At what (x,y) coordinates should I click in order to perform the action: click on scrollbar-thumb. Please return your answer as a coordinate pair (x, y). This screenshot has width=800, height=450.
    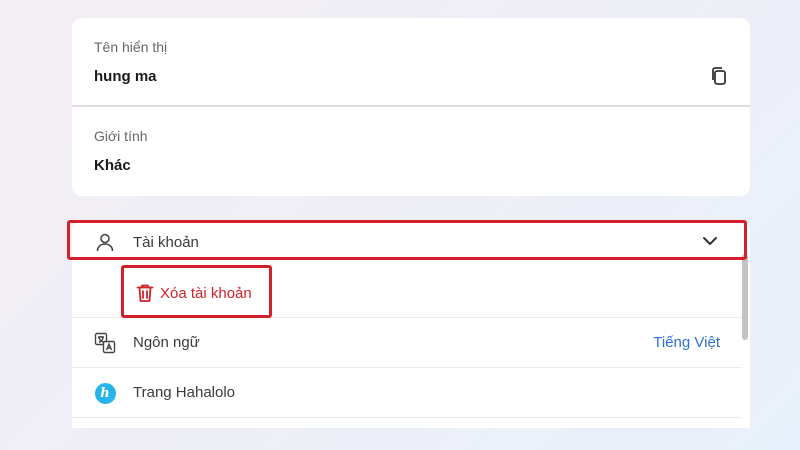
    Looking at the image, I should click on (745, 297).